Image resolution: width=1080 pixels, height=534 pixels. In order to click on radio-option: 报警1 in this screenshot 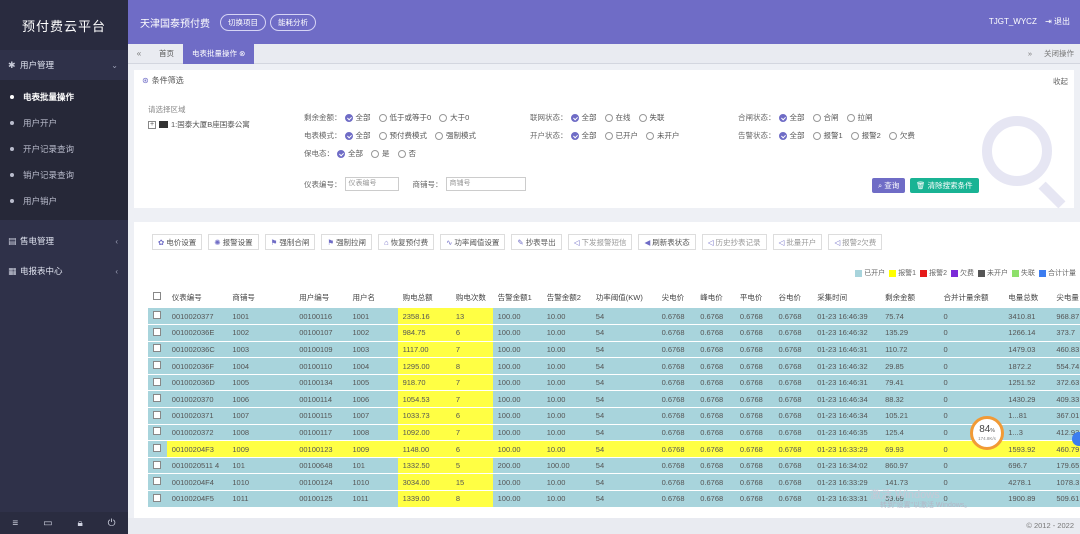, I will do `click(827, 135)`.